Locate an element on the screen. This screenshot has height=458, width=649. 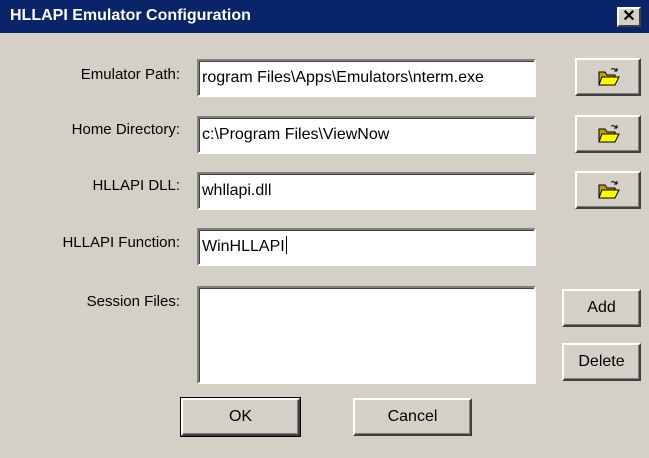
home-directory-input: c:\Program Files\ViewNow is located at coordinates (366, 135).